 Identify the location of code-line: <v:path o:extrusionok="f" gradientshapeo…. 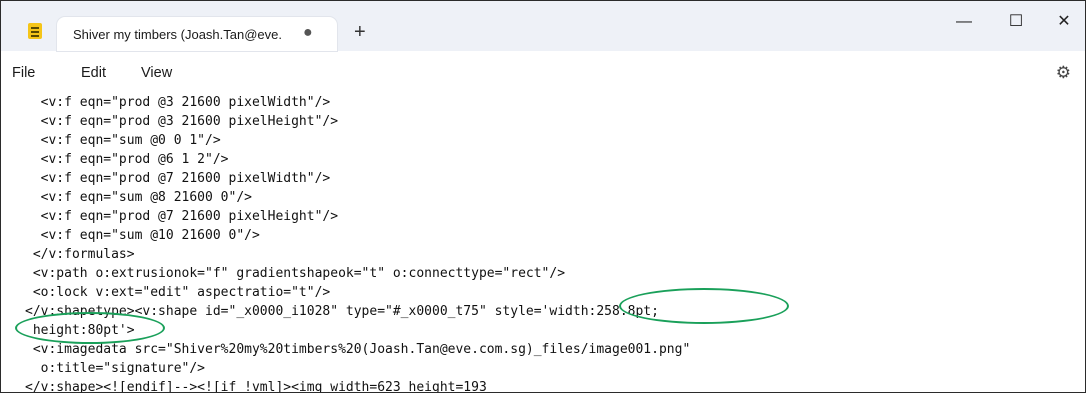
(295, 273).